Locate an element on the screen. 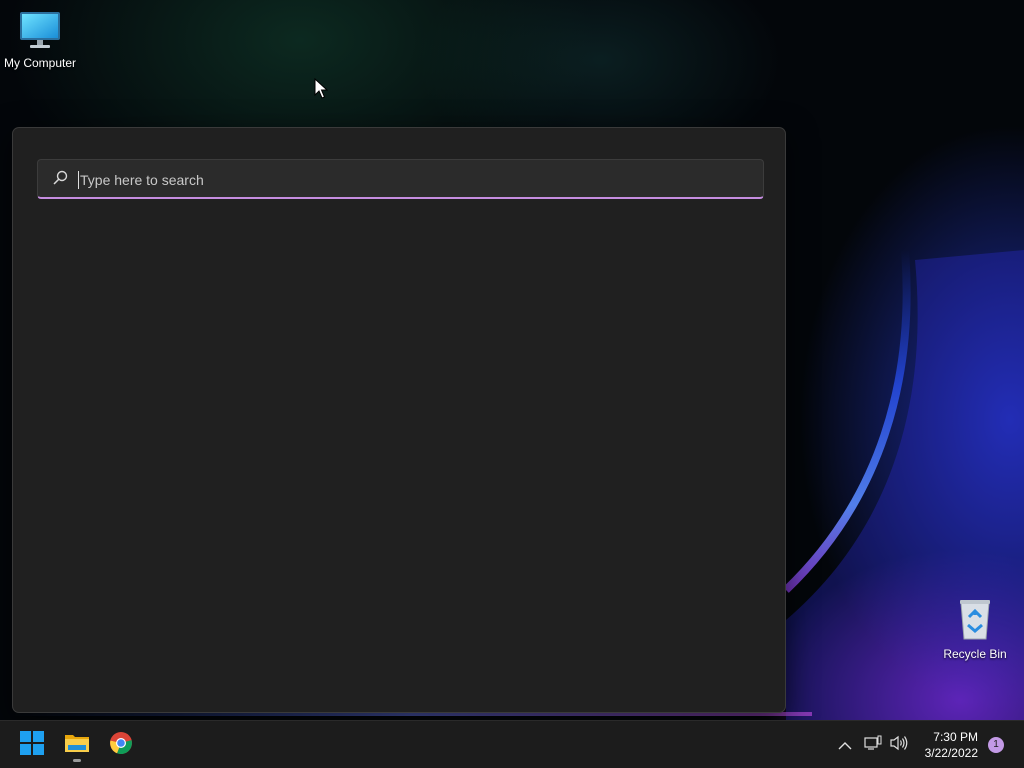 The width and height of the screenshot is (1024, 768). chevron-up-icon is located at coordinates (845, 745).